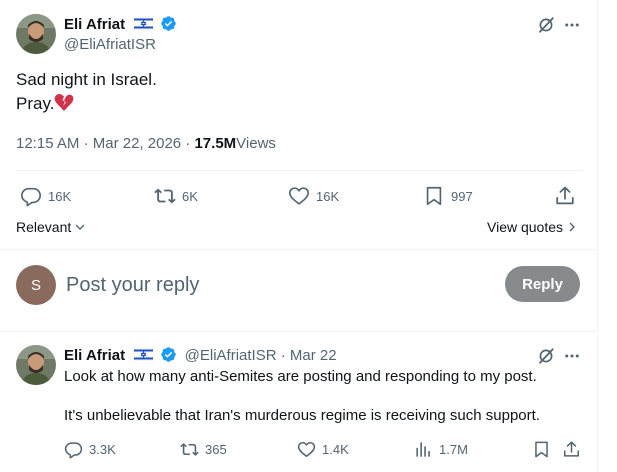  I want to click on reply-date: Mar 22, so click(313, 355).